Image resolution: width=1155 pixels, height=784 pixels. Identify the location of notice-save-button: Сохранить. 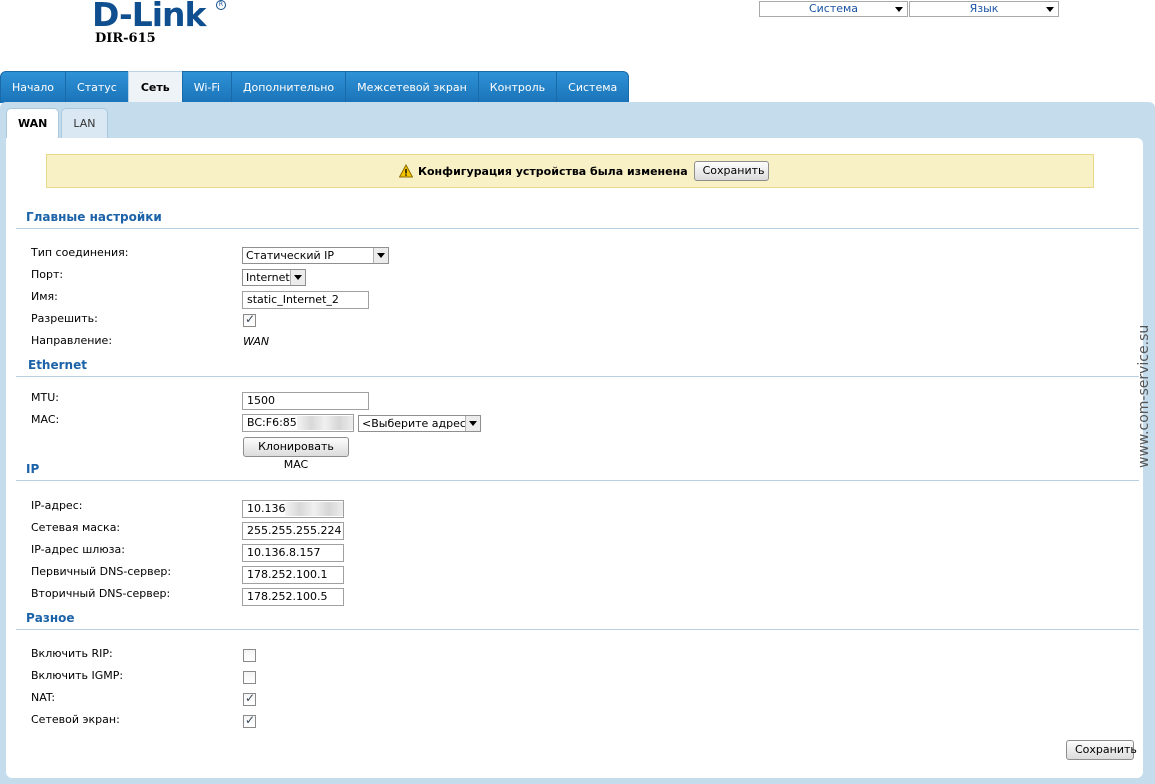
(731, 171).